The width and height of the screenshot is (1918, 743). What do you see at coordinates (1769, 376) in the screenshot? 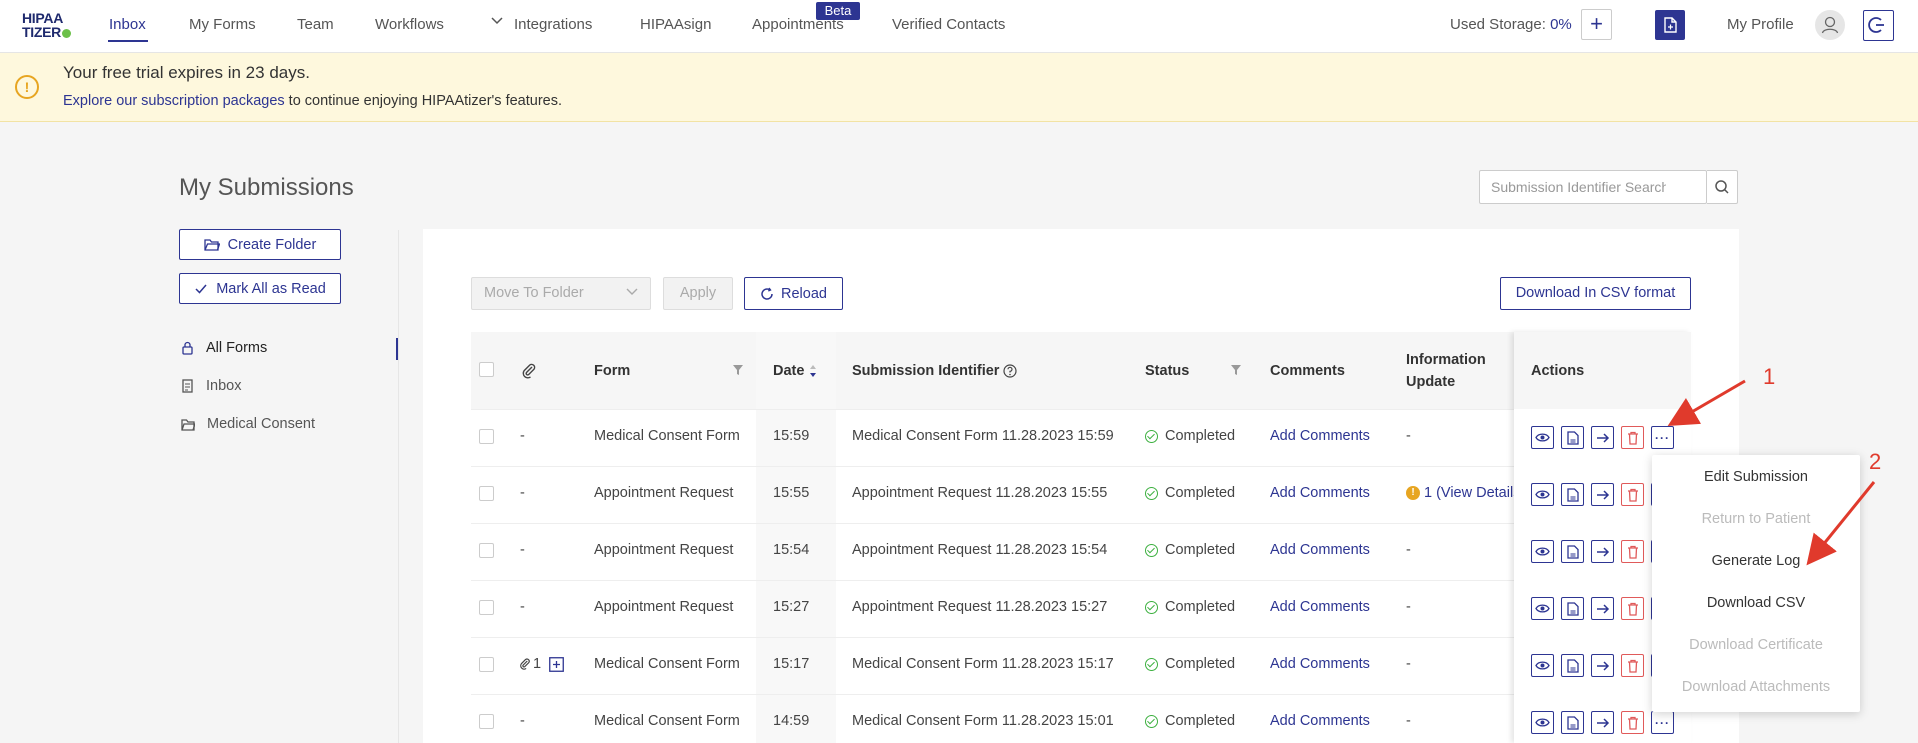
I see `annotation-label-1: 1` at bounding box center [1769, 376].